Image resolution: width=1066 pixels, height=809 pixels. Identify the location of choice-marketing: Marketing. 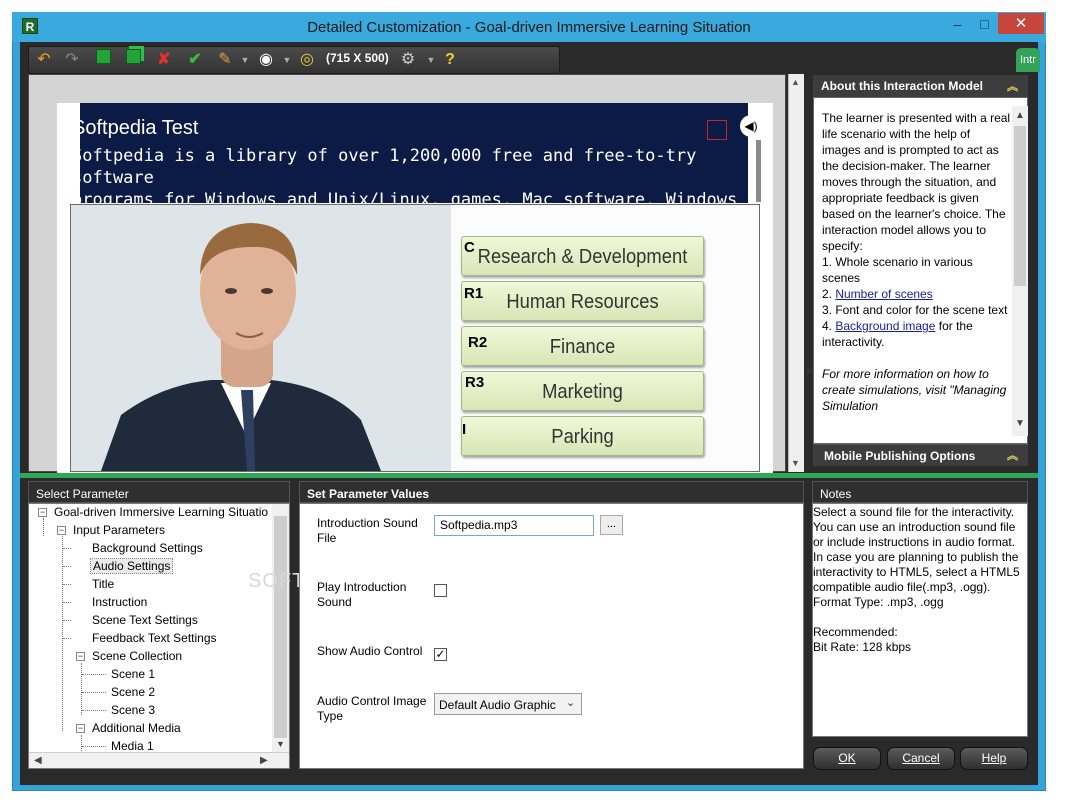
(582, 391).